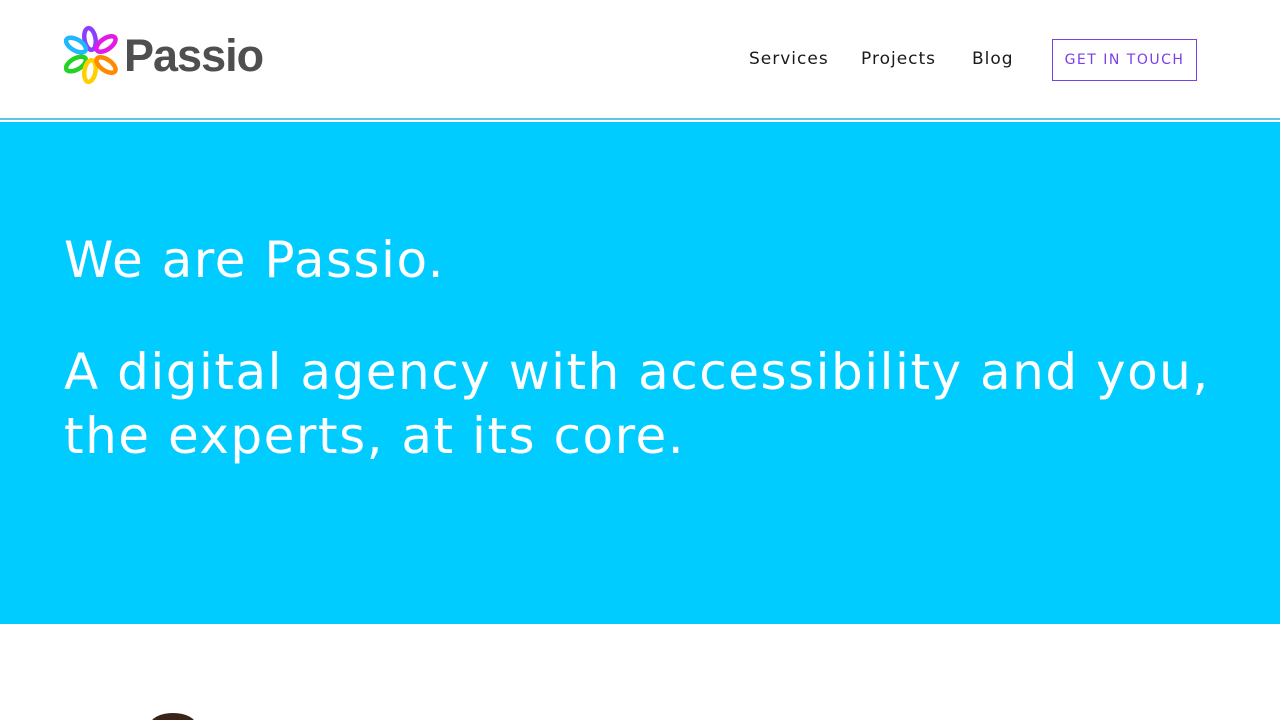  I want to click on hero-title: We are Passio., so click(255, 260).